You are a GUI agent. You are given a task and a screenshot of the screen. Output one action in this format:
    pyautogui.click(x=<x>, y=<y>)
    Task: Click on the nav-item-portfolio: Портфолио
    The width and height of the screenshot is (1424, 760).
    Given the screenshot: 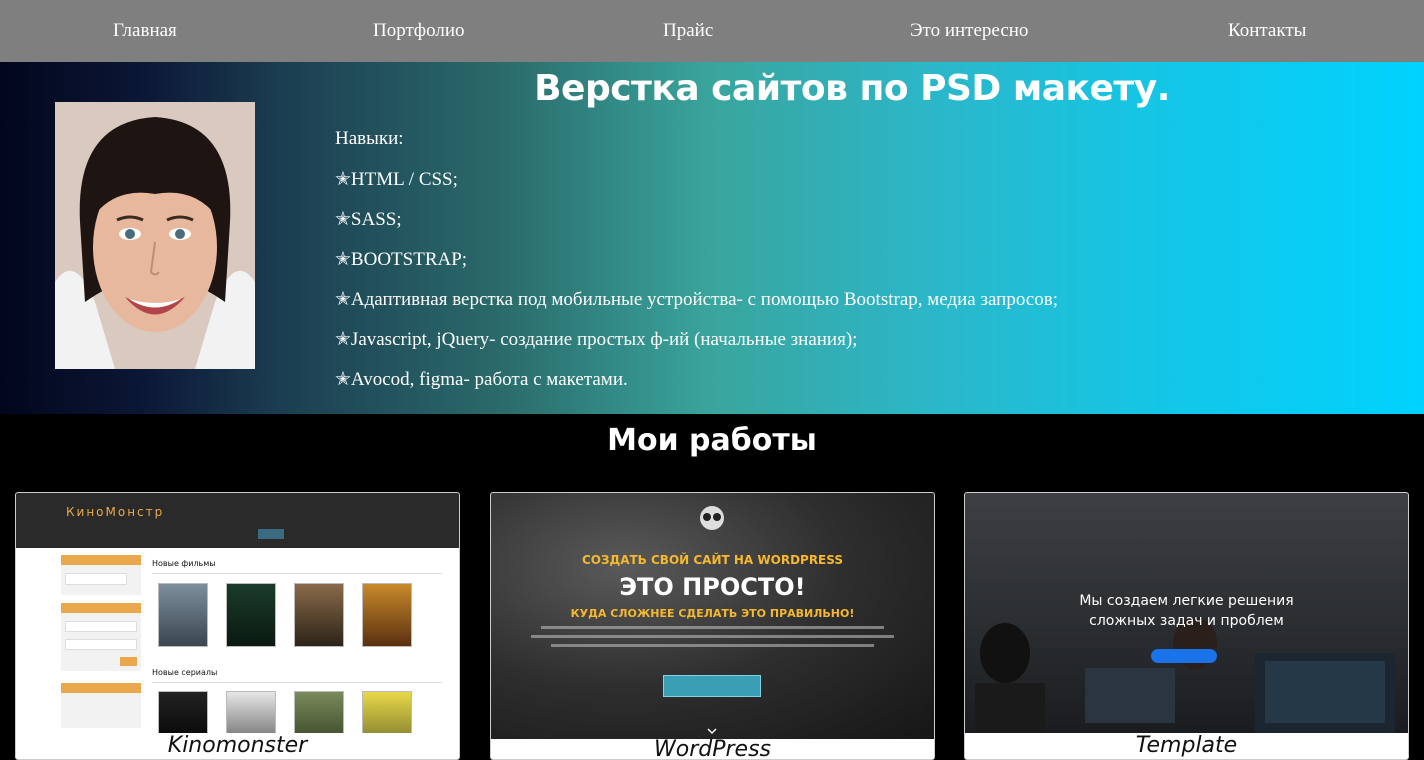 What is the action you would take?
    pyautogui.click(x=418, y=31)
    